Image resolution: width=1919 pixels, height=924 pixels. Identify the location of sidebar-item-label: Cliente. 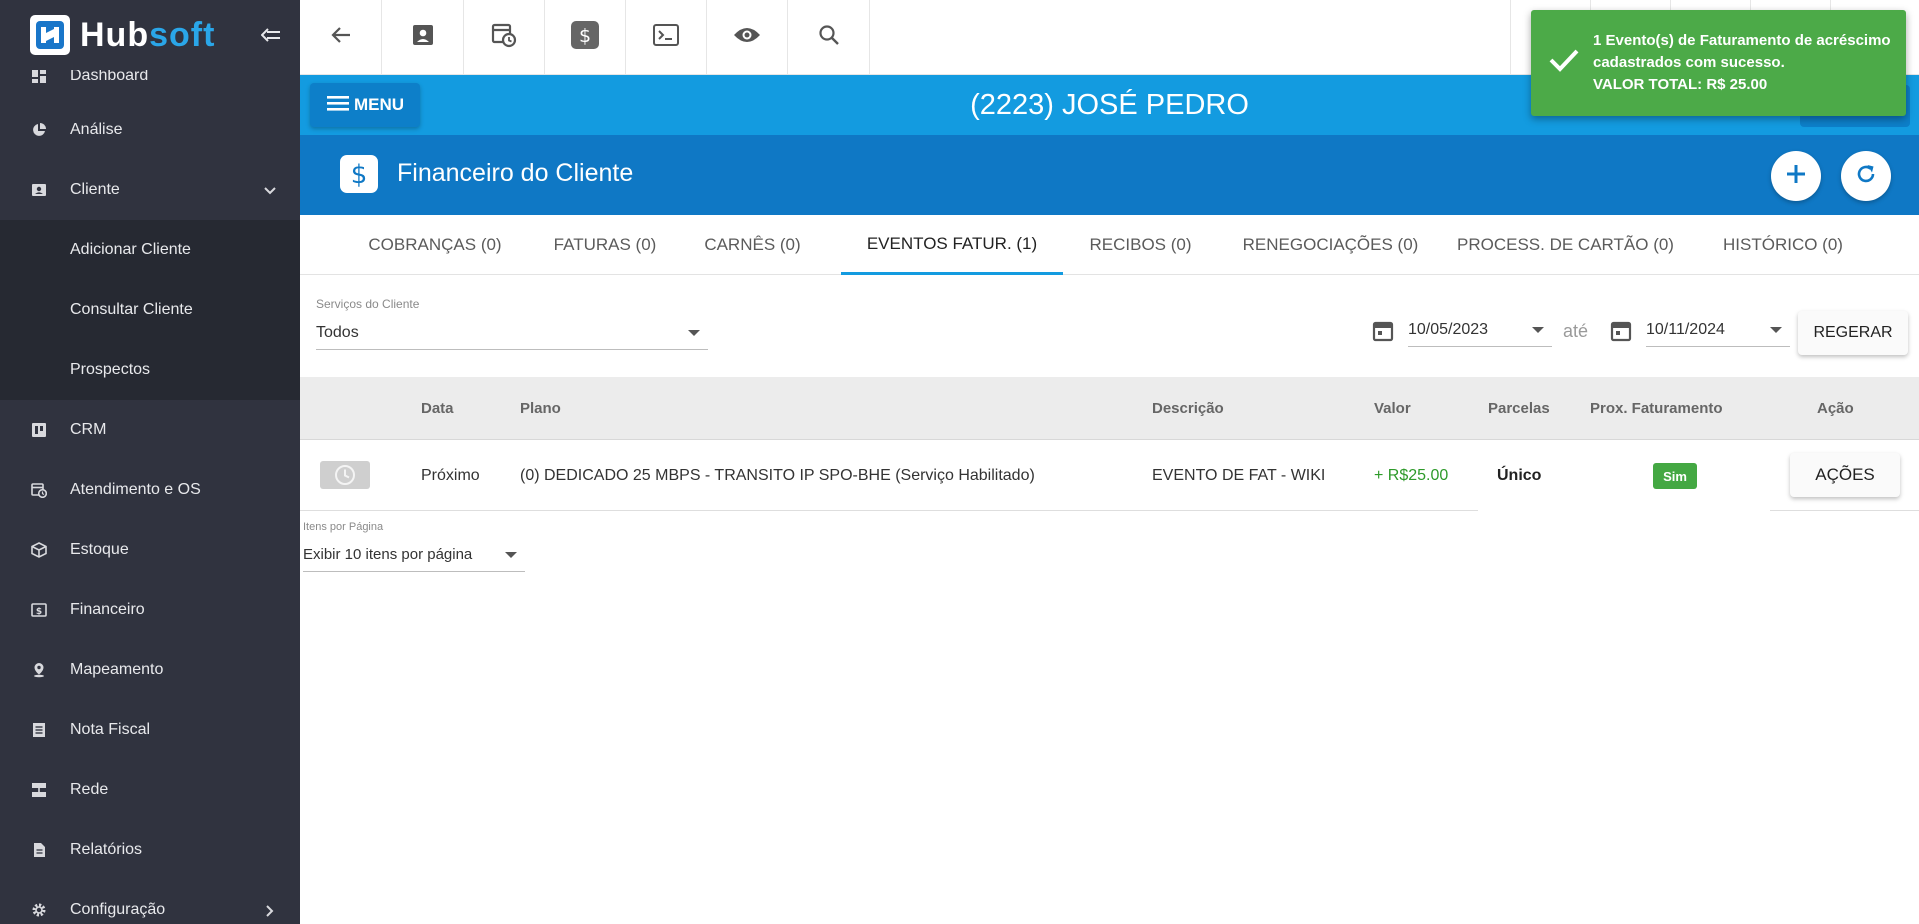
(95, 189).